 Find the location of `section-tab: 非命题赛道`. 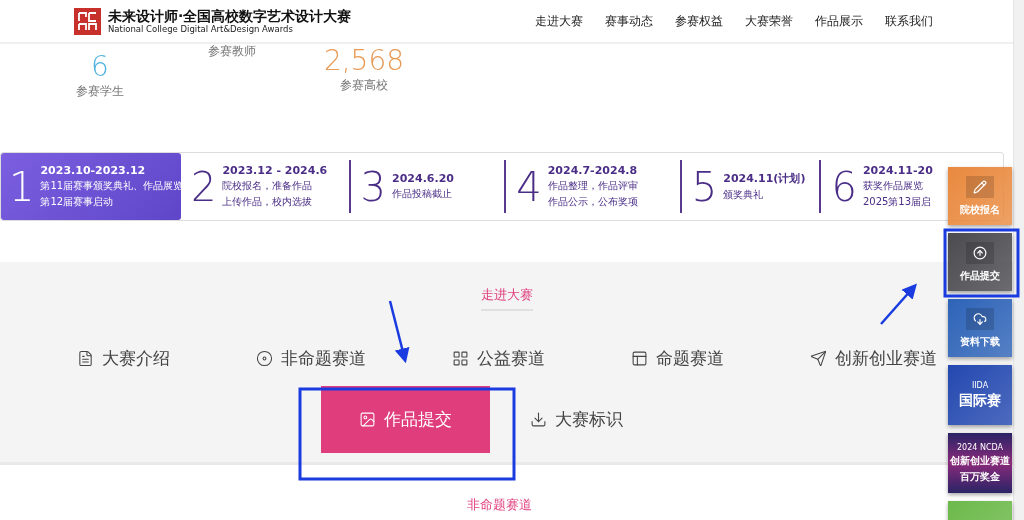

section-tab: 非命题赛道 is located at coordinates (310, 358).